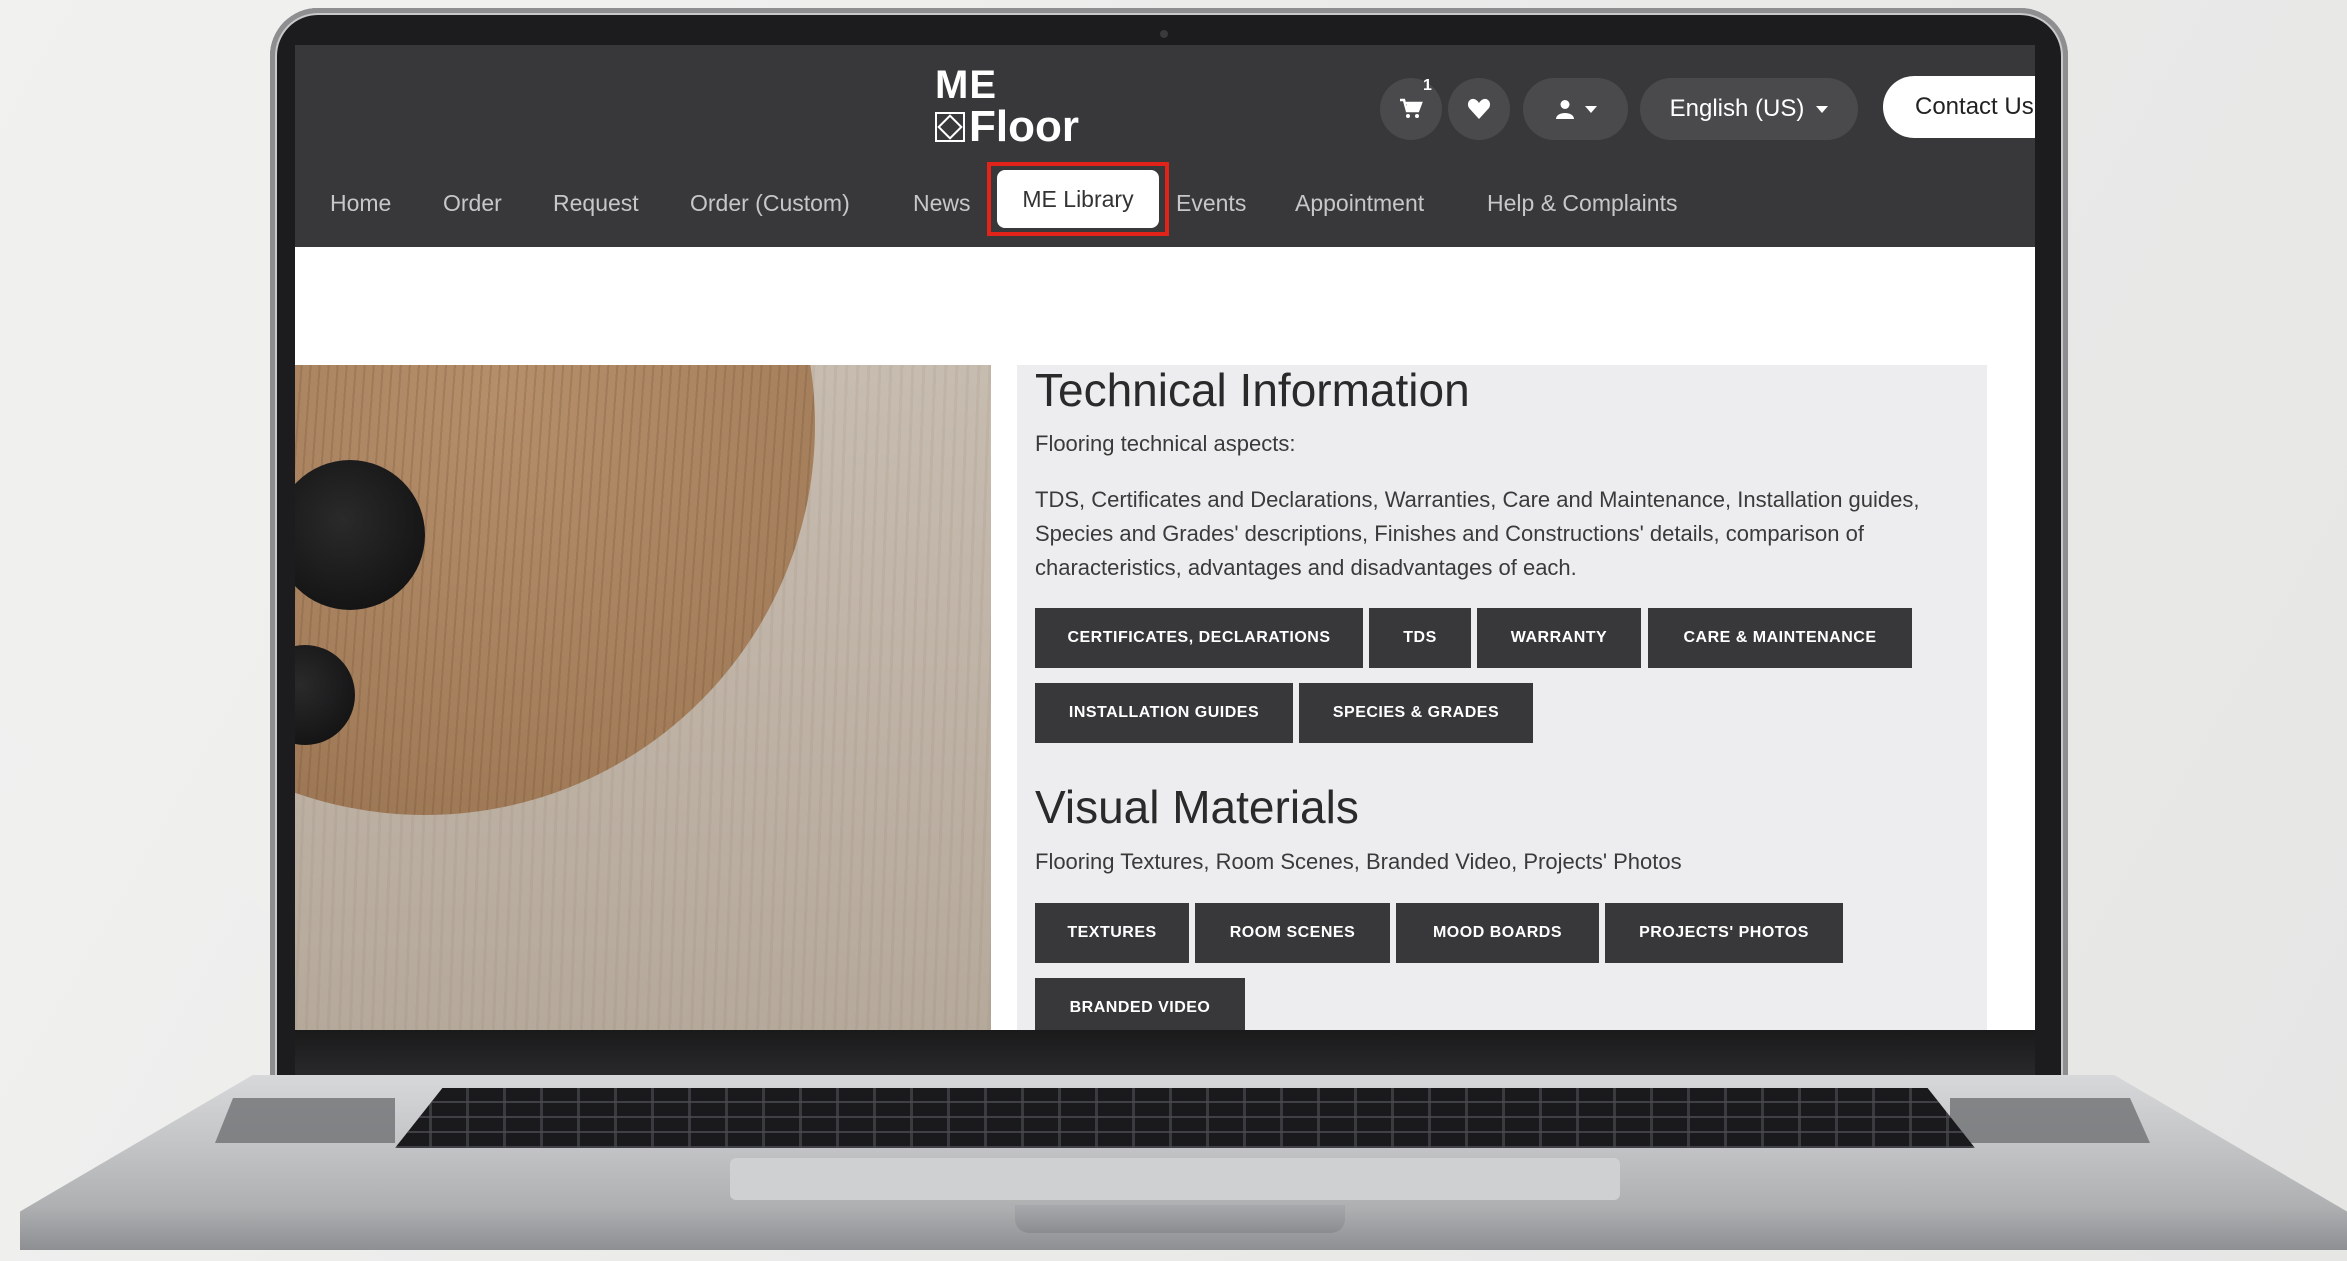  What do you see at coordinates (305, 1120) in the screenshot?
I see `left-speaker` at bounding box center [305, 1120].